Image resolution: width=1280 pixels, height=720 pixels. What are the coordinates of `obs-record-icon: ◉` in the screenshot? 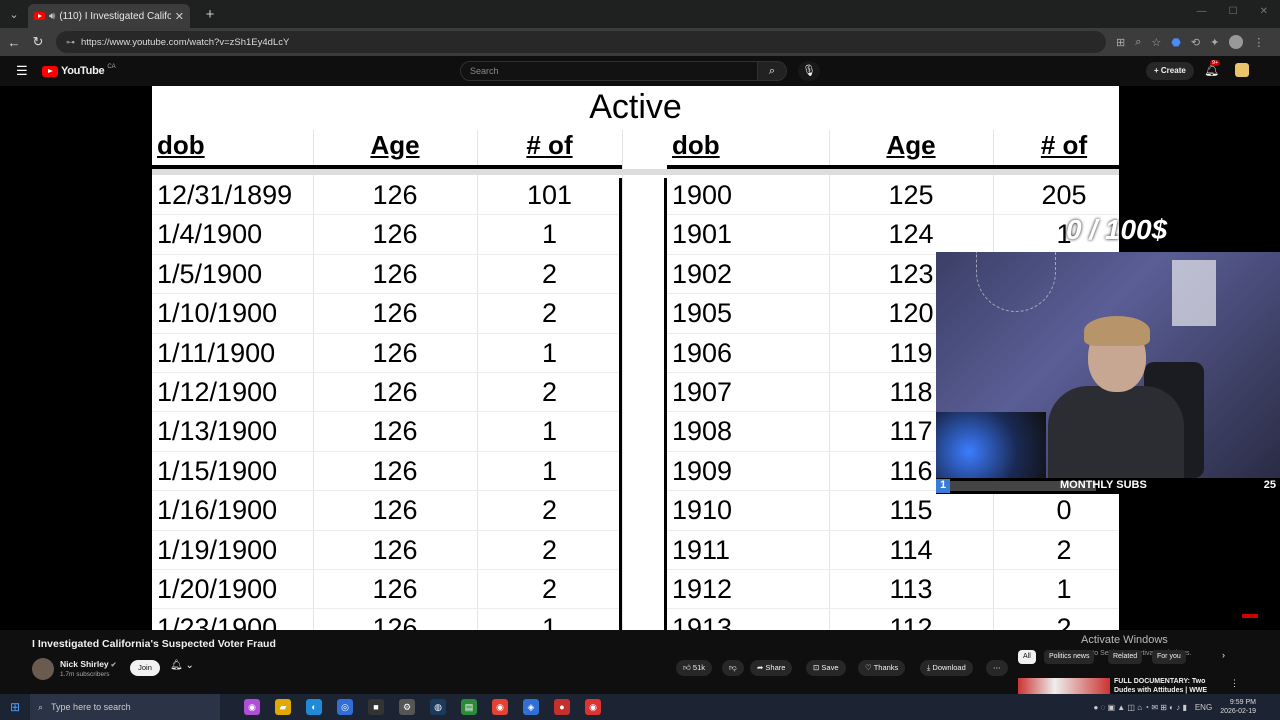 It's located at (593, 707).